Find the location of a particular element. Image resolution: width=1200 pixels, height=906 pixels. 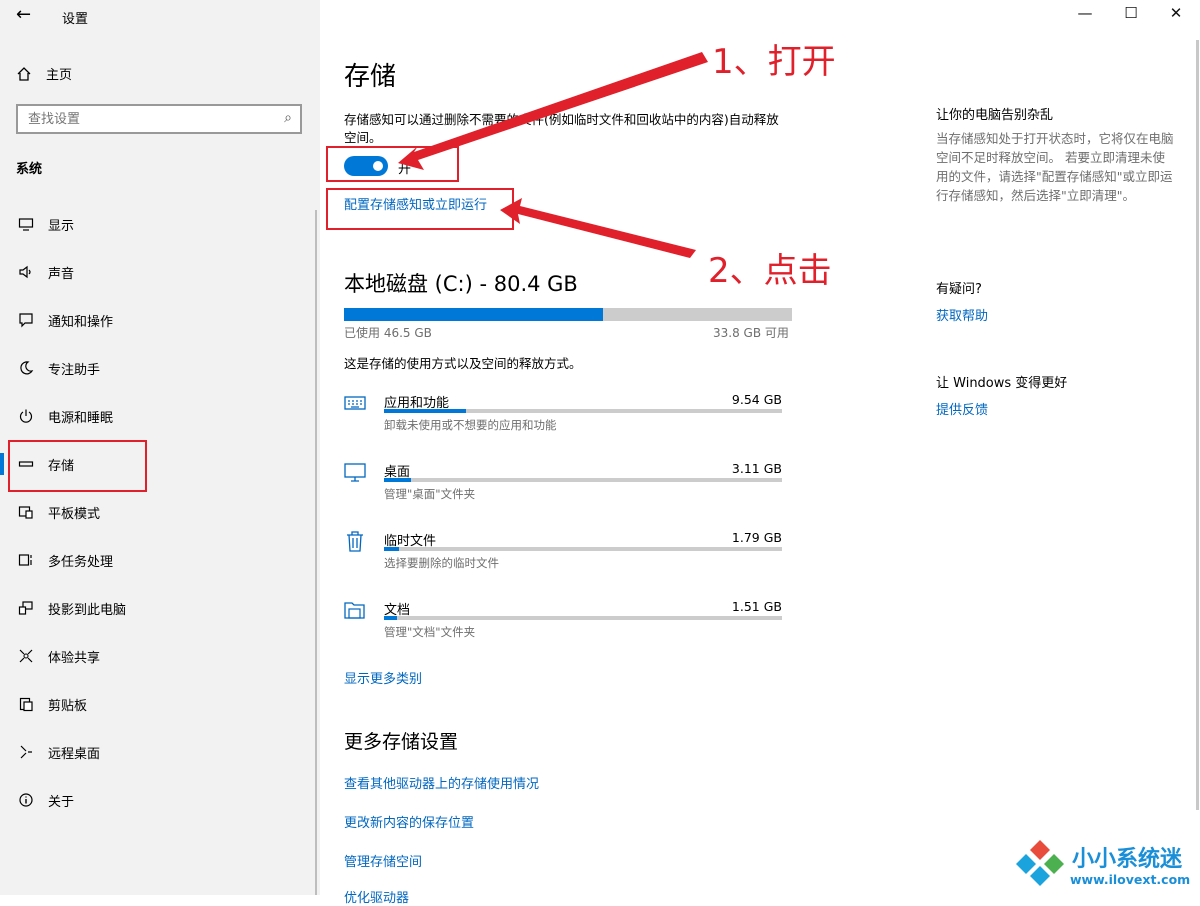

arrow-to-link is located at coordinates (598, 228).